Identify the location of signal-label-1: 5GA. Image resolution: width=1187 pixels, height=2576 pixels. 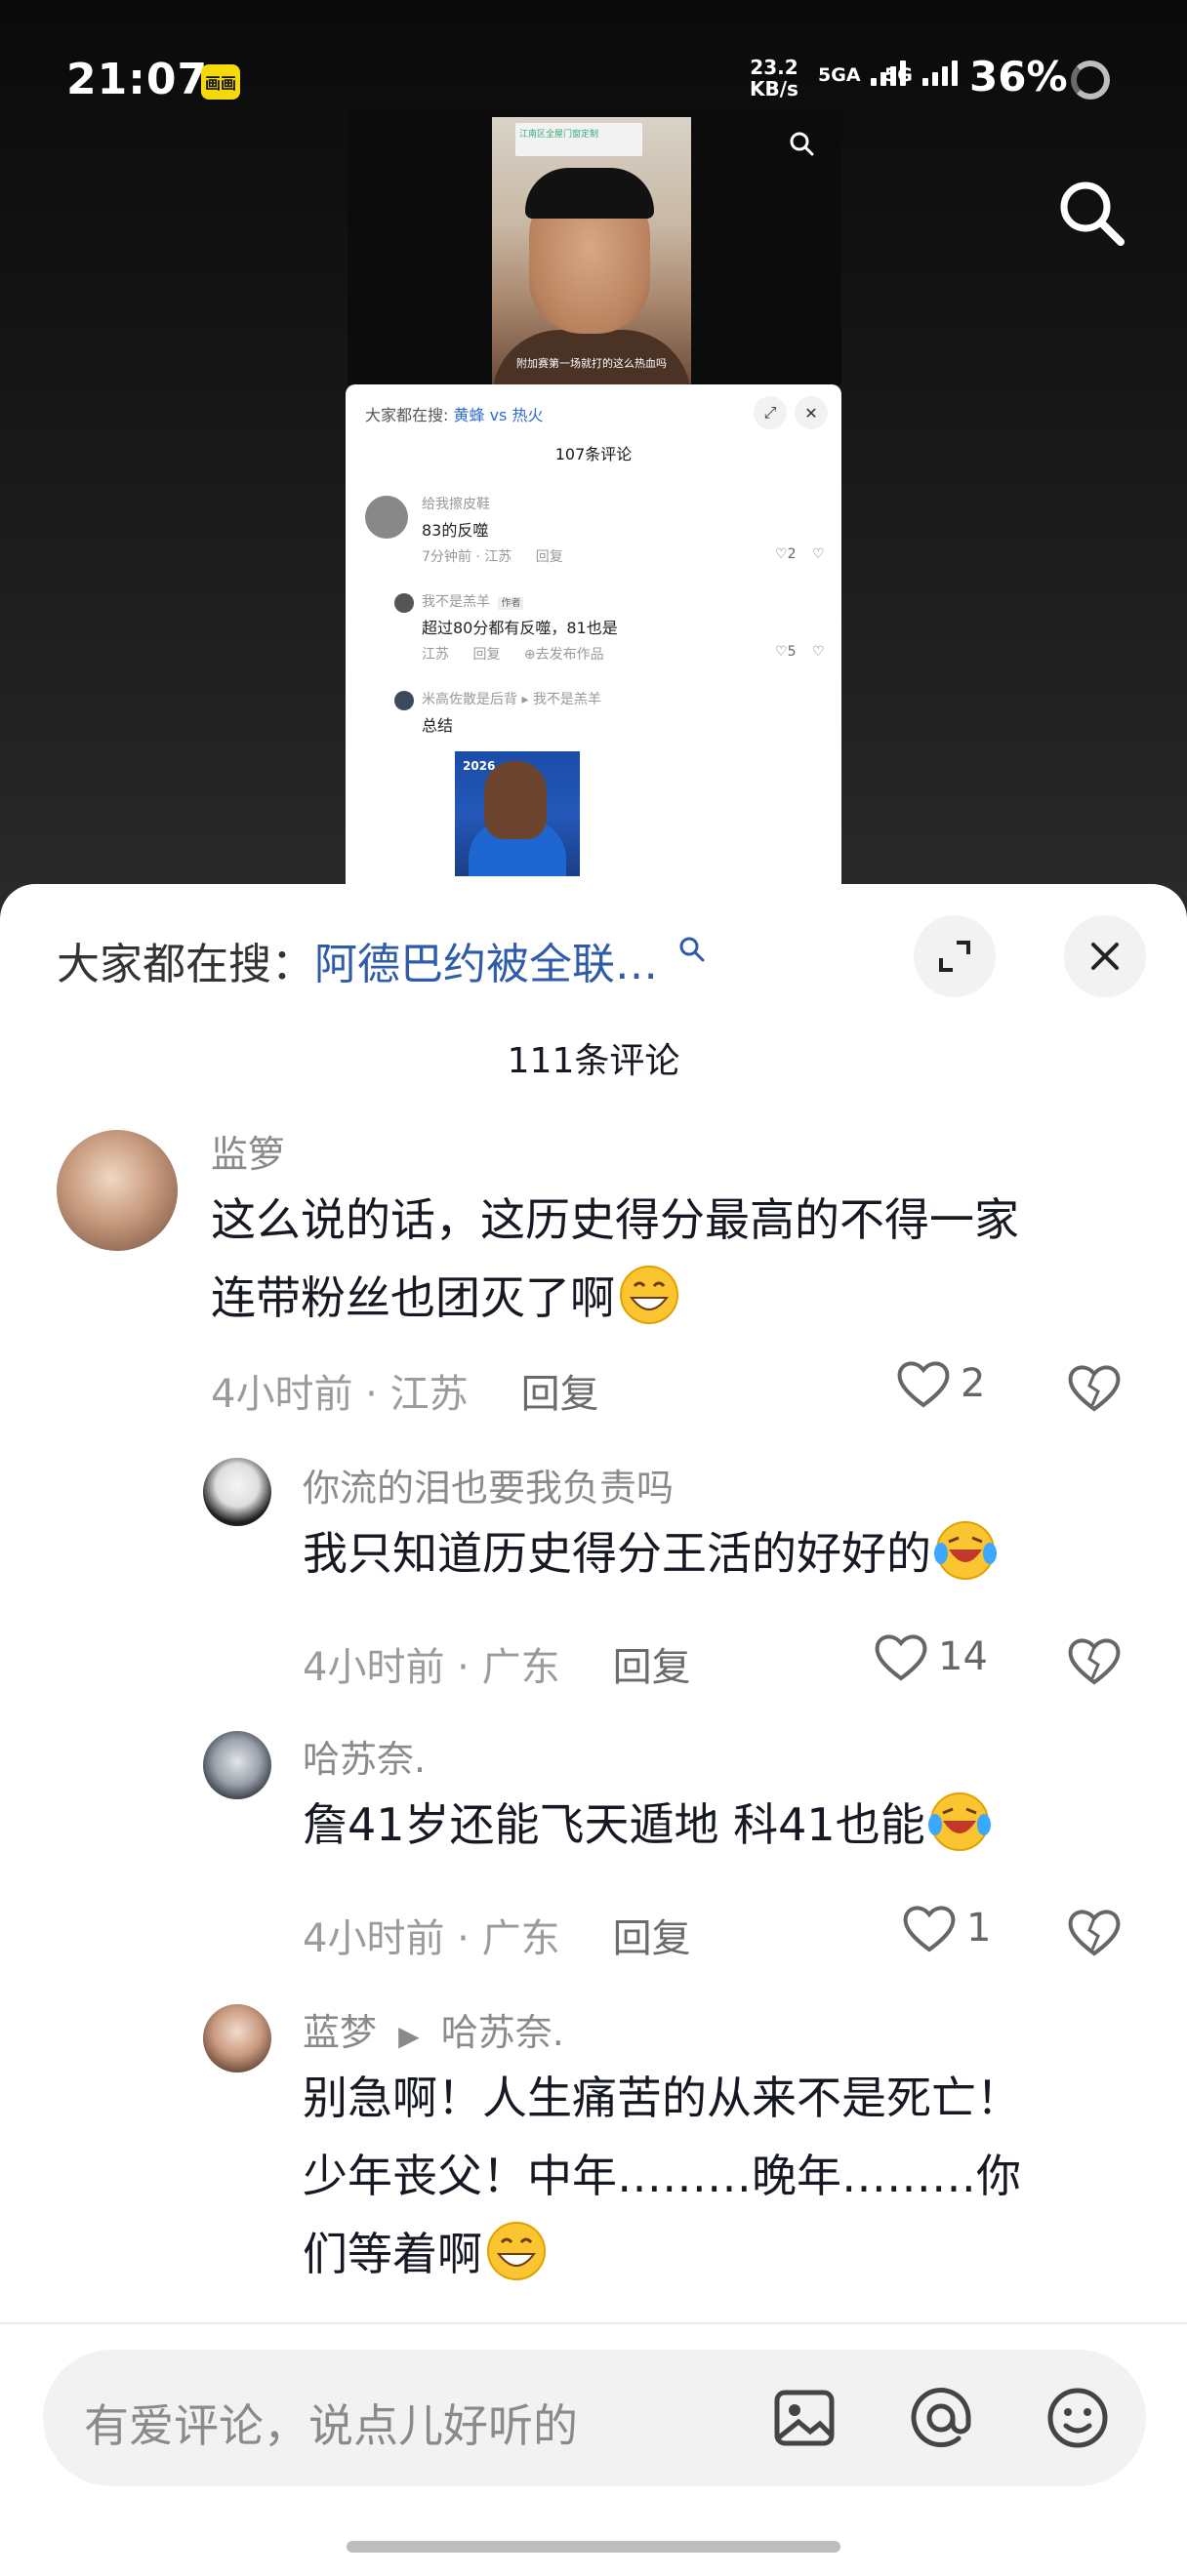
(839, 75).